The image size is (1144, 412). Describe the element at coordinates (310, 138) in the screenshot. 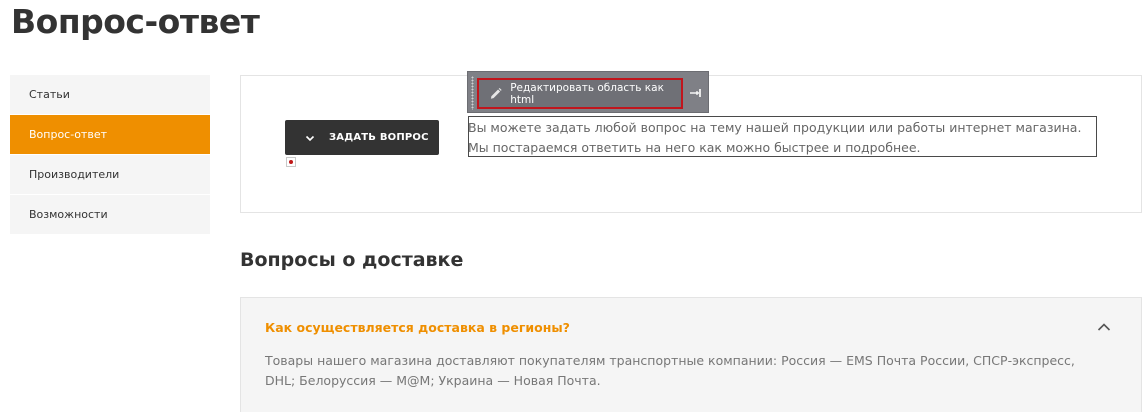

I see `chevron-down-icon` at that location.